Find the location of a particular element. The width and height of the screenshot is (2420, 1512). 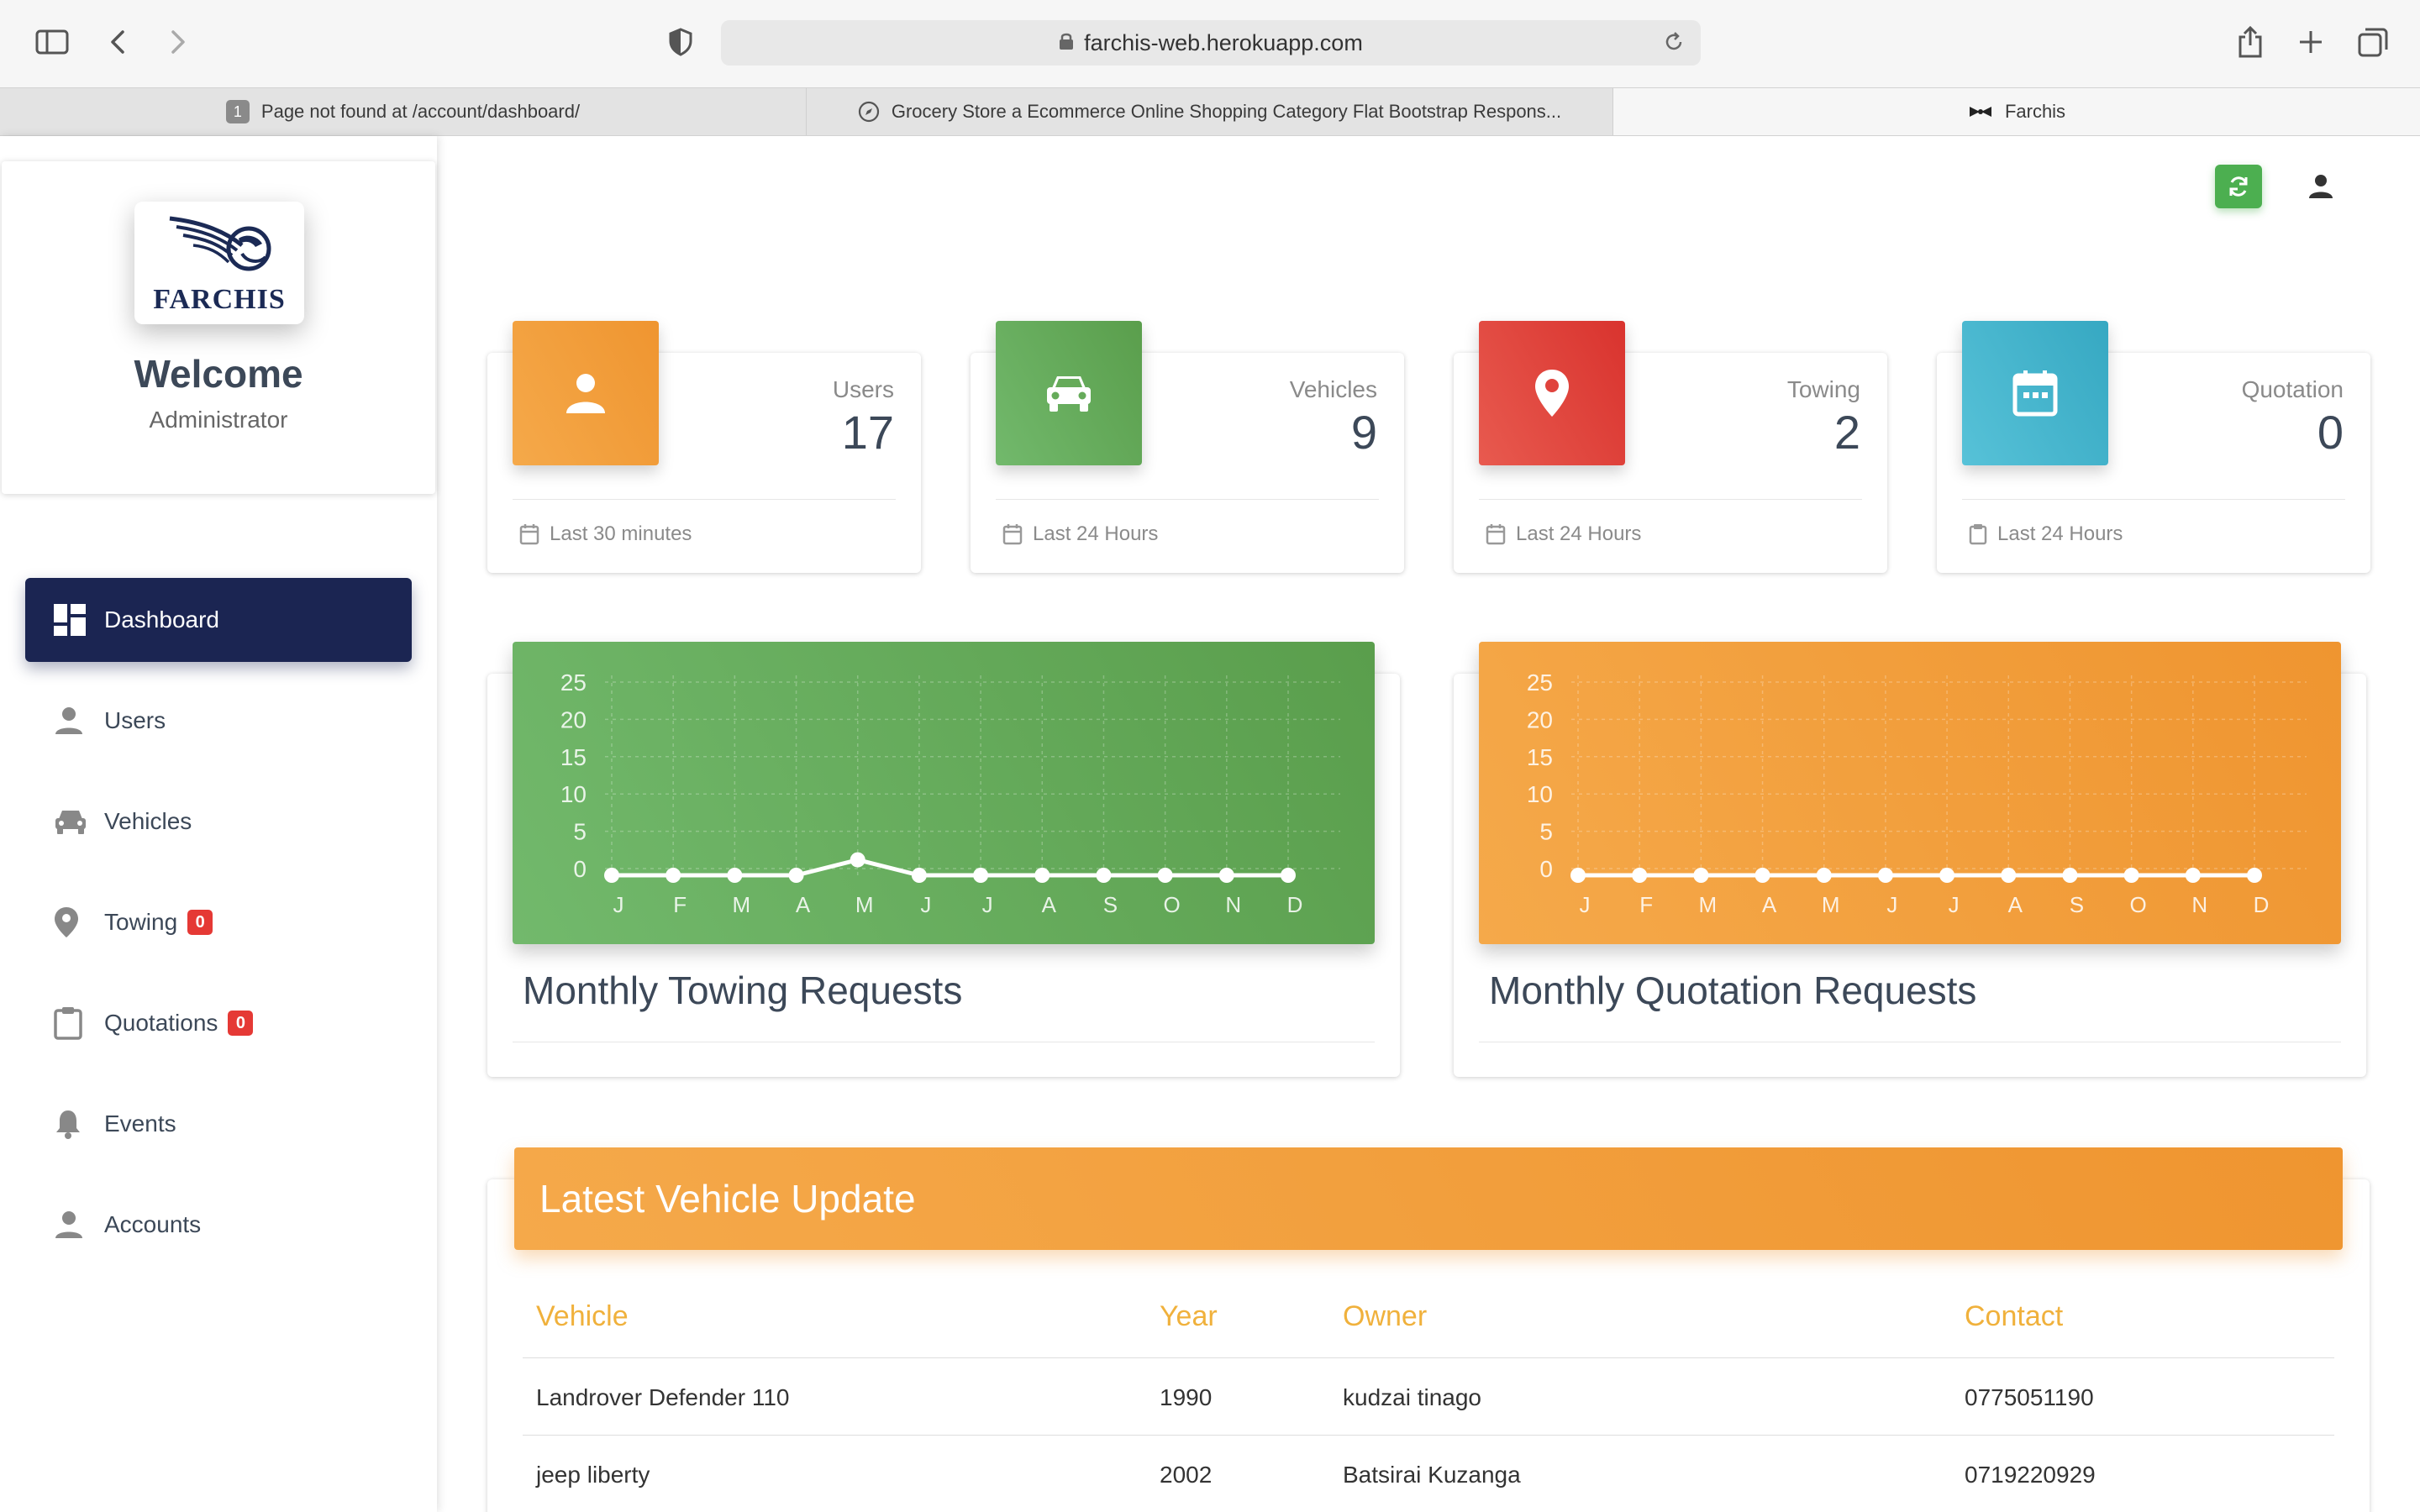

browser-tab-3: Farchis is located at coordinates (2016, 111).